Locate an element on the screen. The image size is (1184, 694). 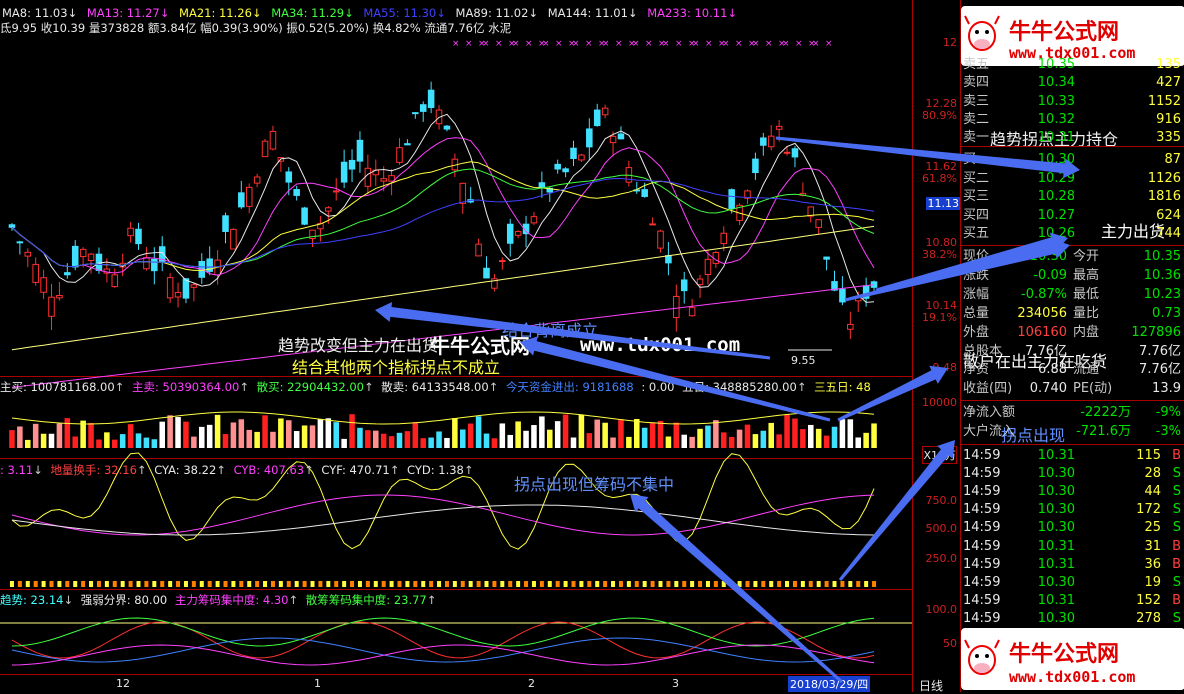
tick-price: 10.30 is located at coordinates (1056, 474).